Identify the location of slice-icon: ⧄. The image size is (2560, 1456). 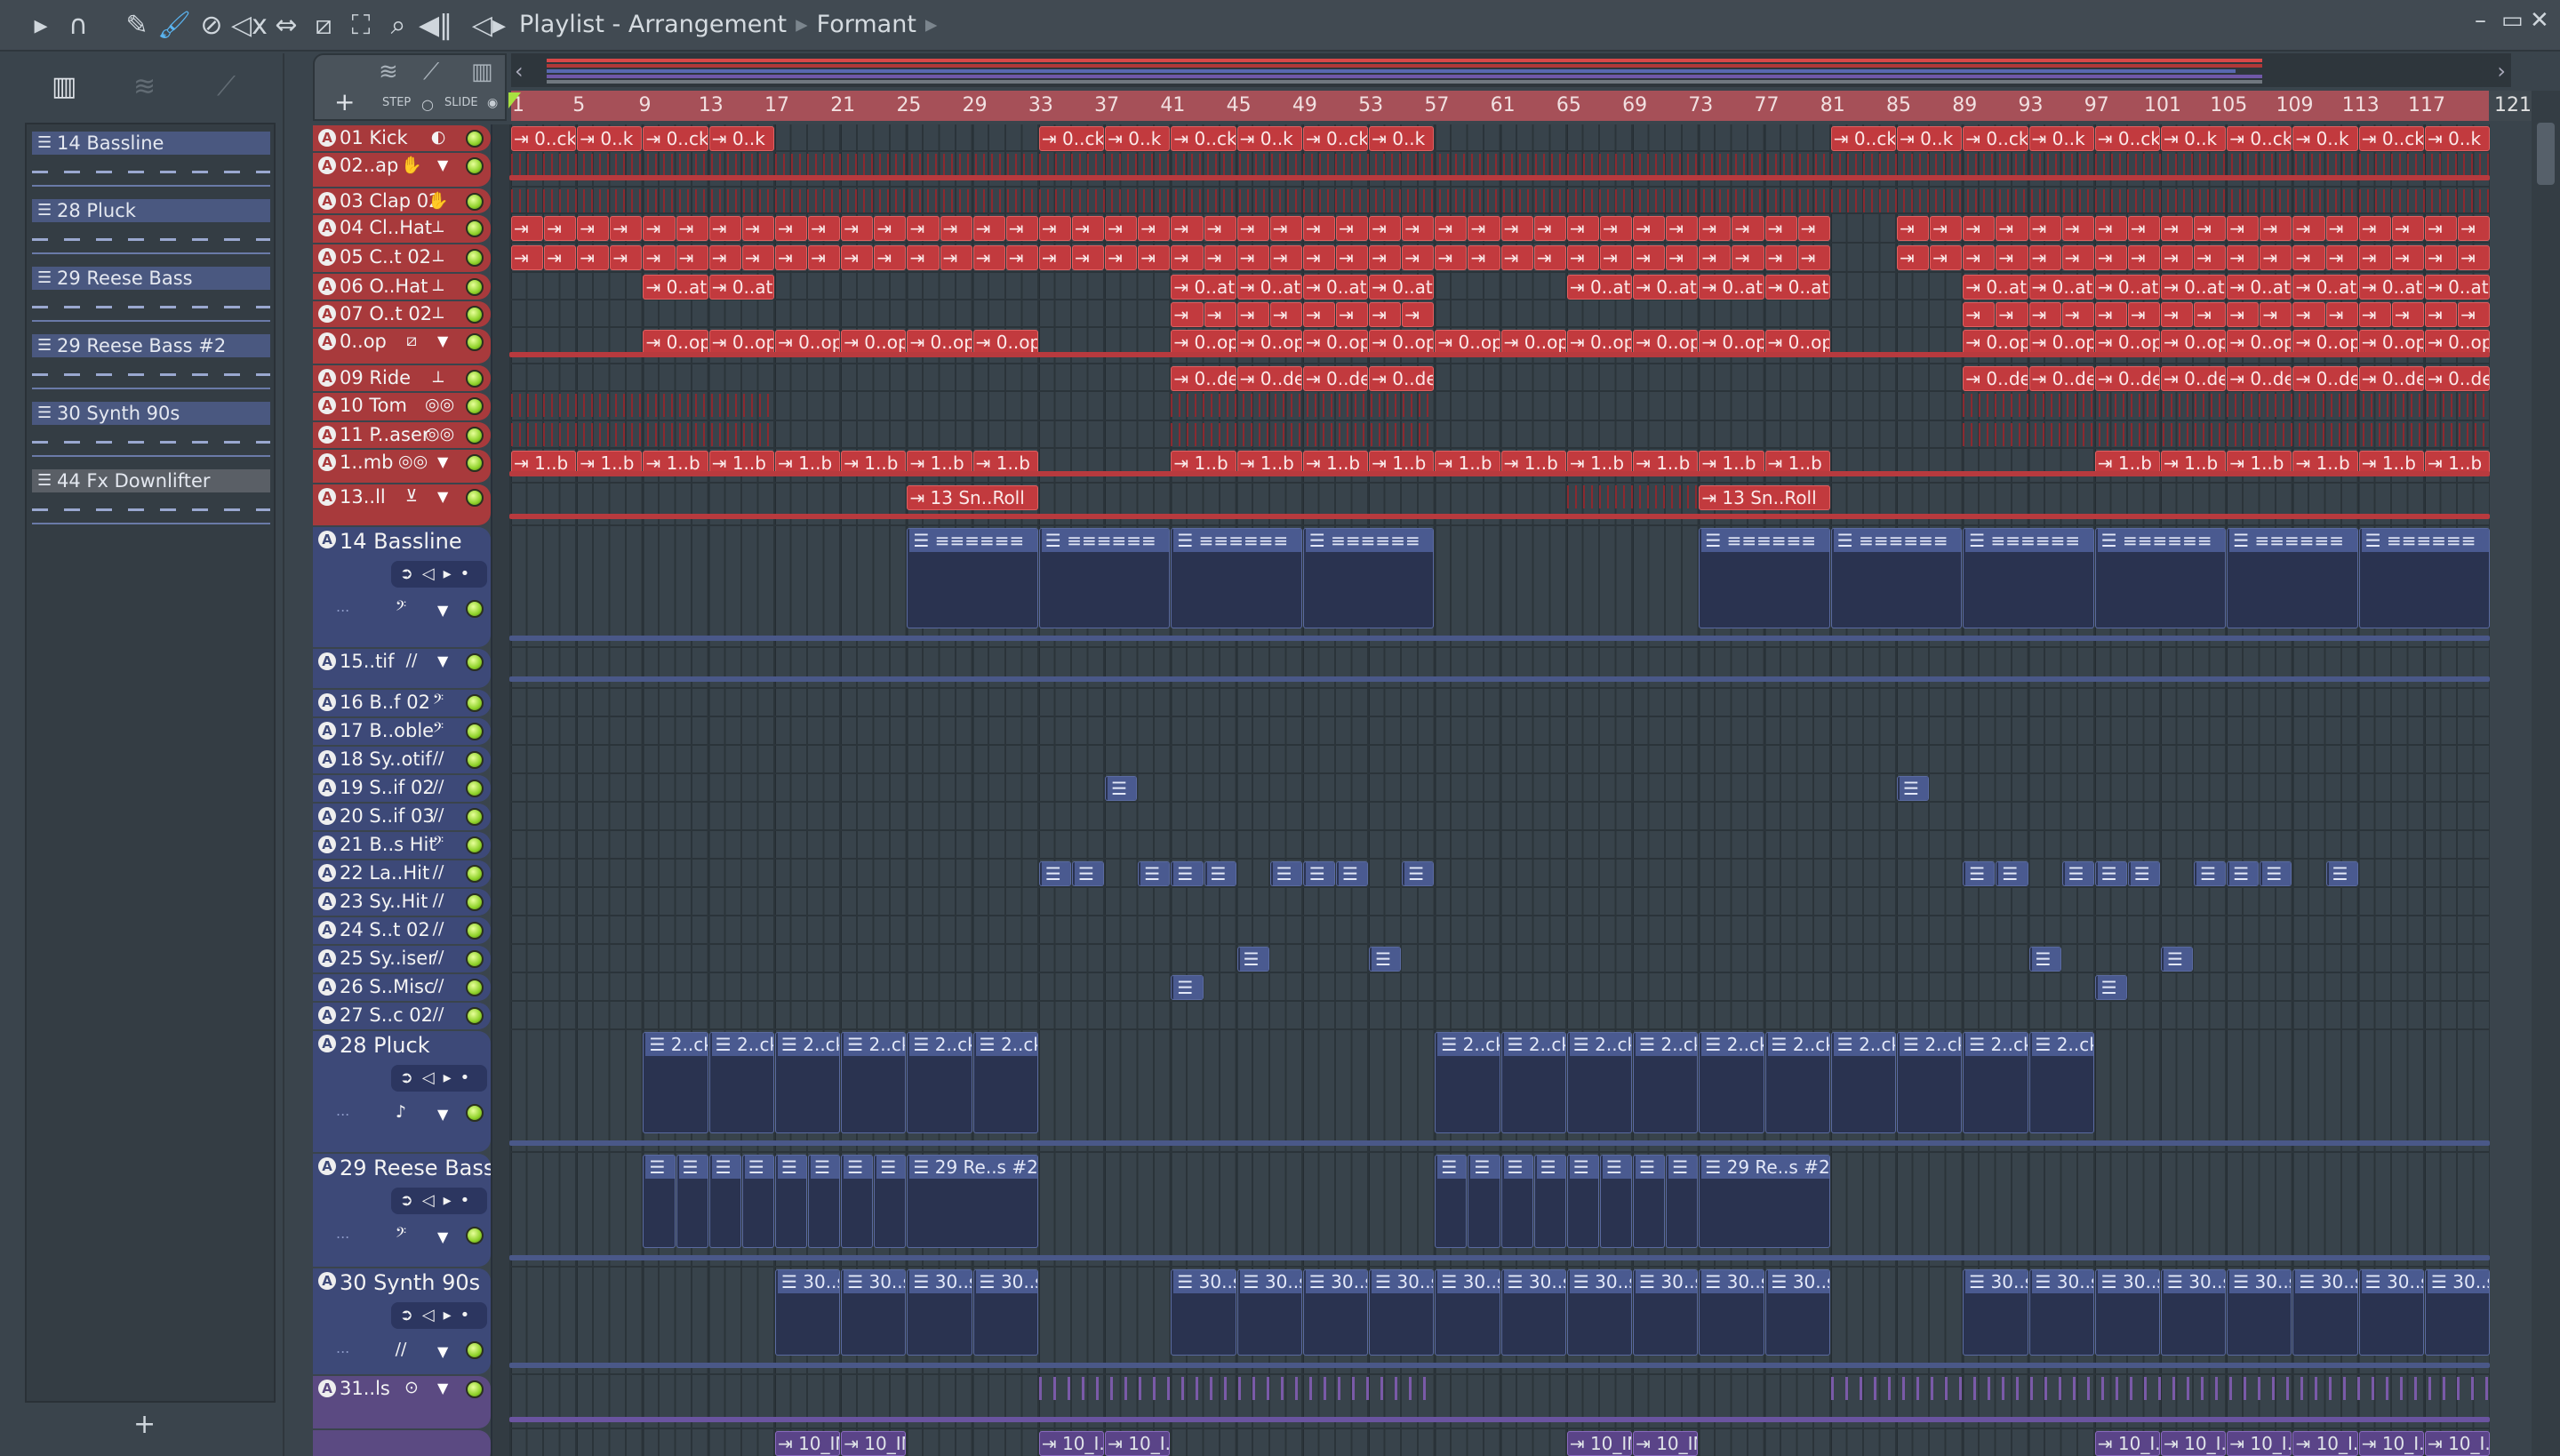
(323, 26).